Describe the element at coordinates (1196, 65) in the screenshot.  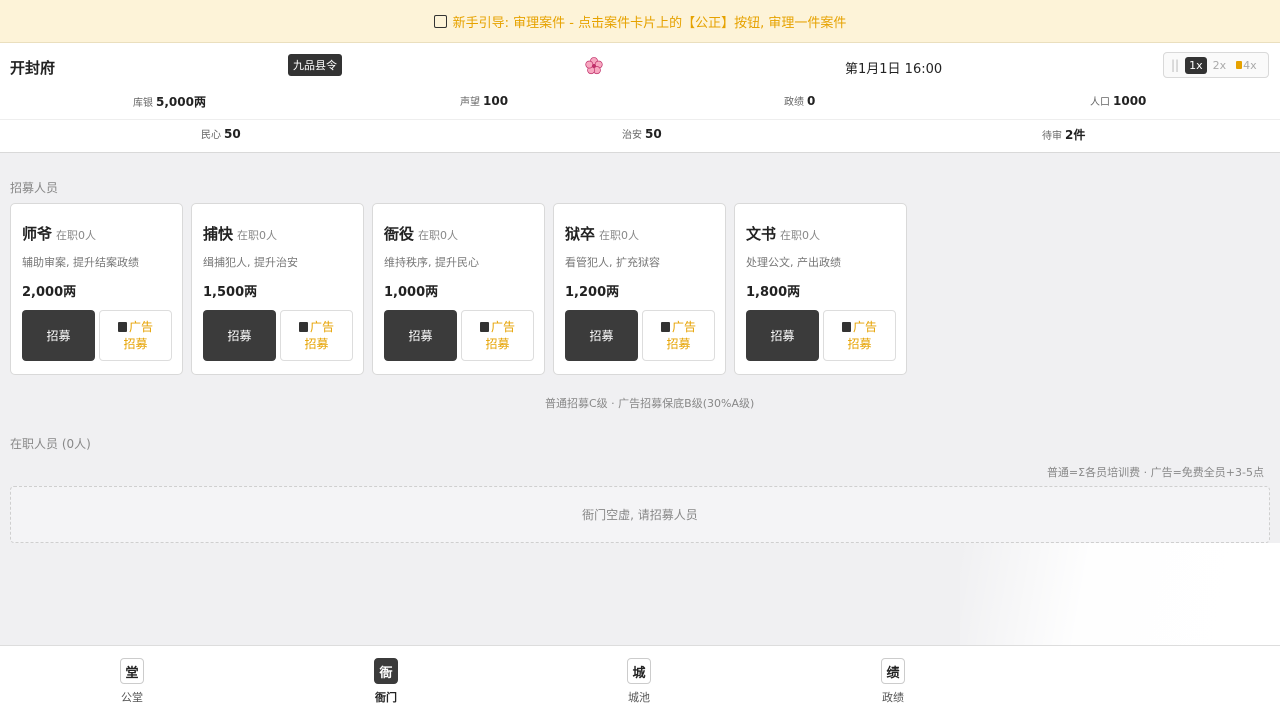
I see `speed-1x-button: 1x` at that location.